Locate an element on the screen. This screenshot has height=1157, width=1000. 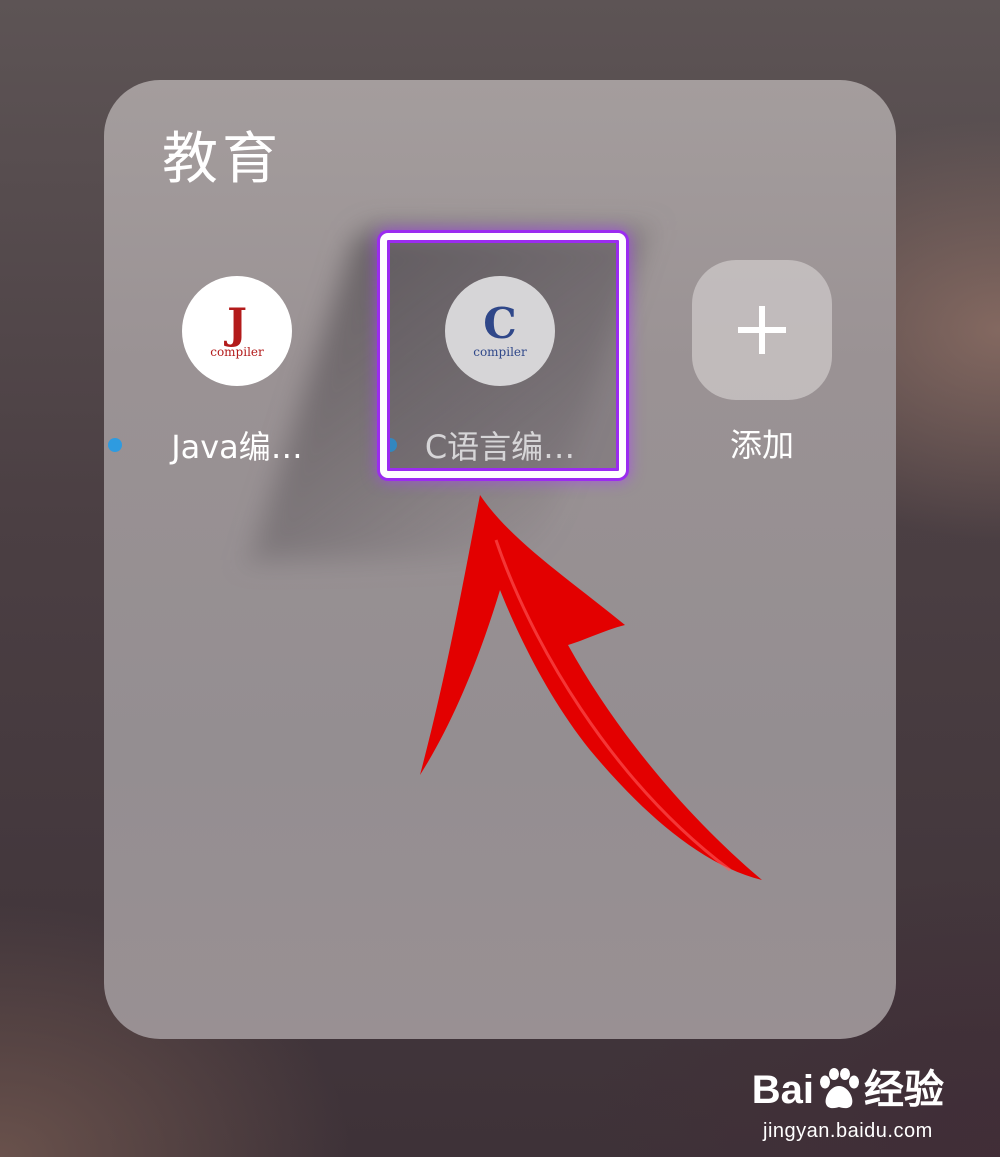
watermark-brand-prefix: Bai is located at coordinates (782, 1090).